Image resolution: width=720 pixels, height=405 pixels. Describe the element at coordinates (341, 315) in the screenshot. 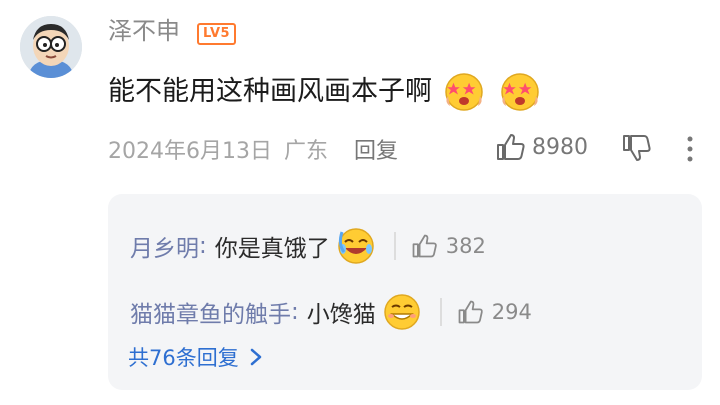

I see `reply-text: 小馋猫` at that location.